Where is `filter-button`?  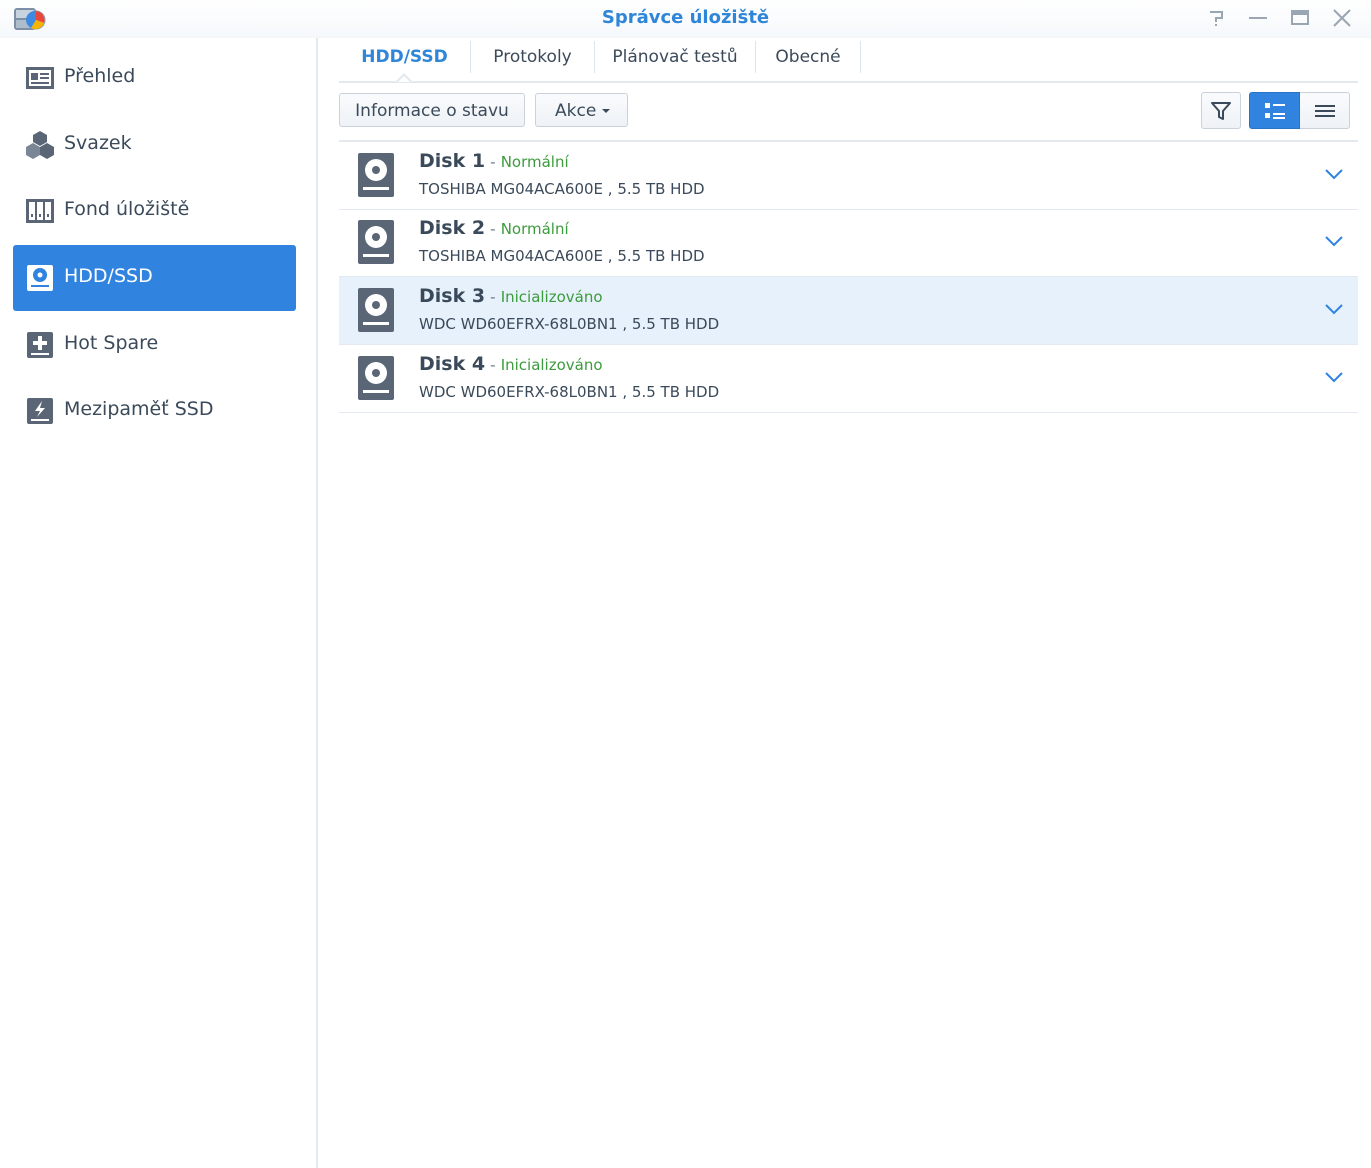 filter-button is located at coordinates (1221, 110).